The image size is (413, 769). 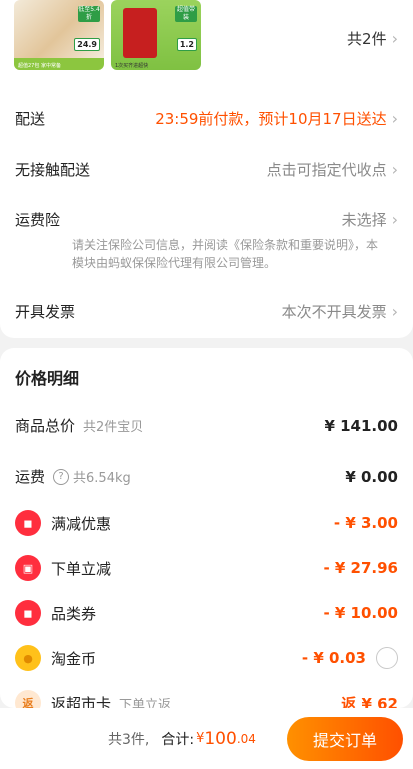 I want to click on contactless-delivery-row: 无接触配送 点击可指定代收点 ›, so click(x=206, y=169).